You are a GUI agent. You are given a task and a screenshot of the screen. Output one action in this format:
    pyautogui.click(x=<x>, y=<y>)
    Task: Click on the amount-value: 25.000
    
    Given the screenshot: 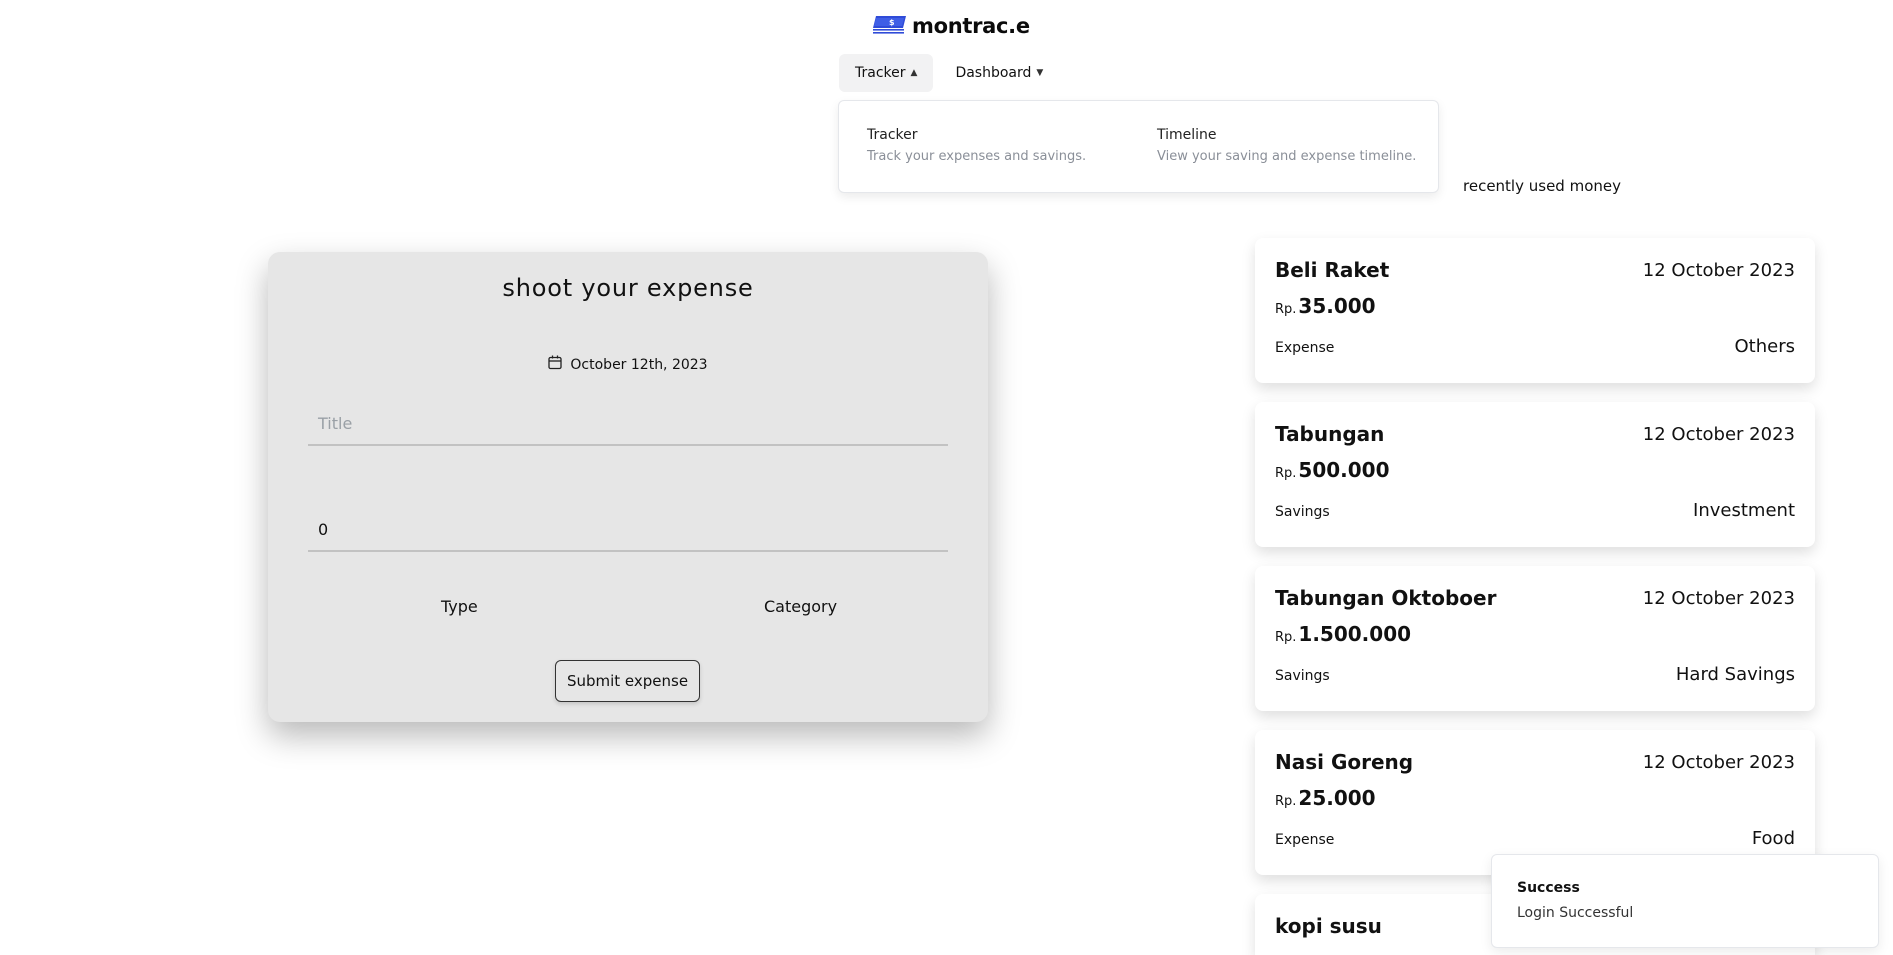 What is the action you would take?
    pyautogui.click(x=1337, y=798)
    